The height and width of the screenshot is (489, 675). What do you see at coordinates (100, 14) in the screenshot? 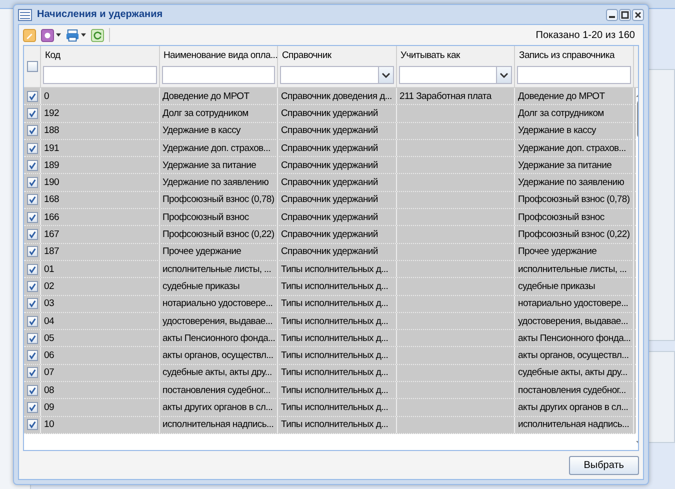
I see `window-title: Начисления и удержания` at bounding box center [100, 14].